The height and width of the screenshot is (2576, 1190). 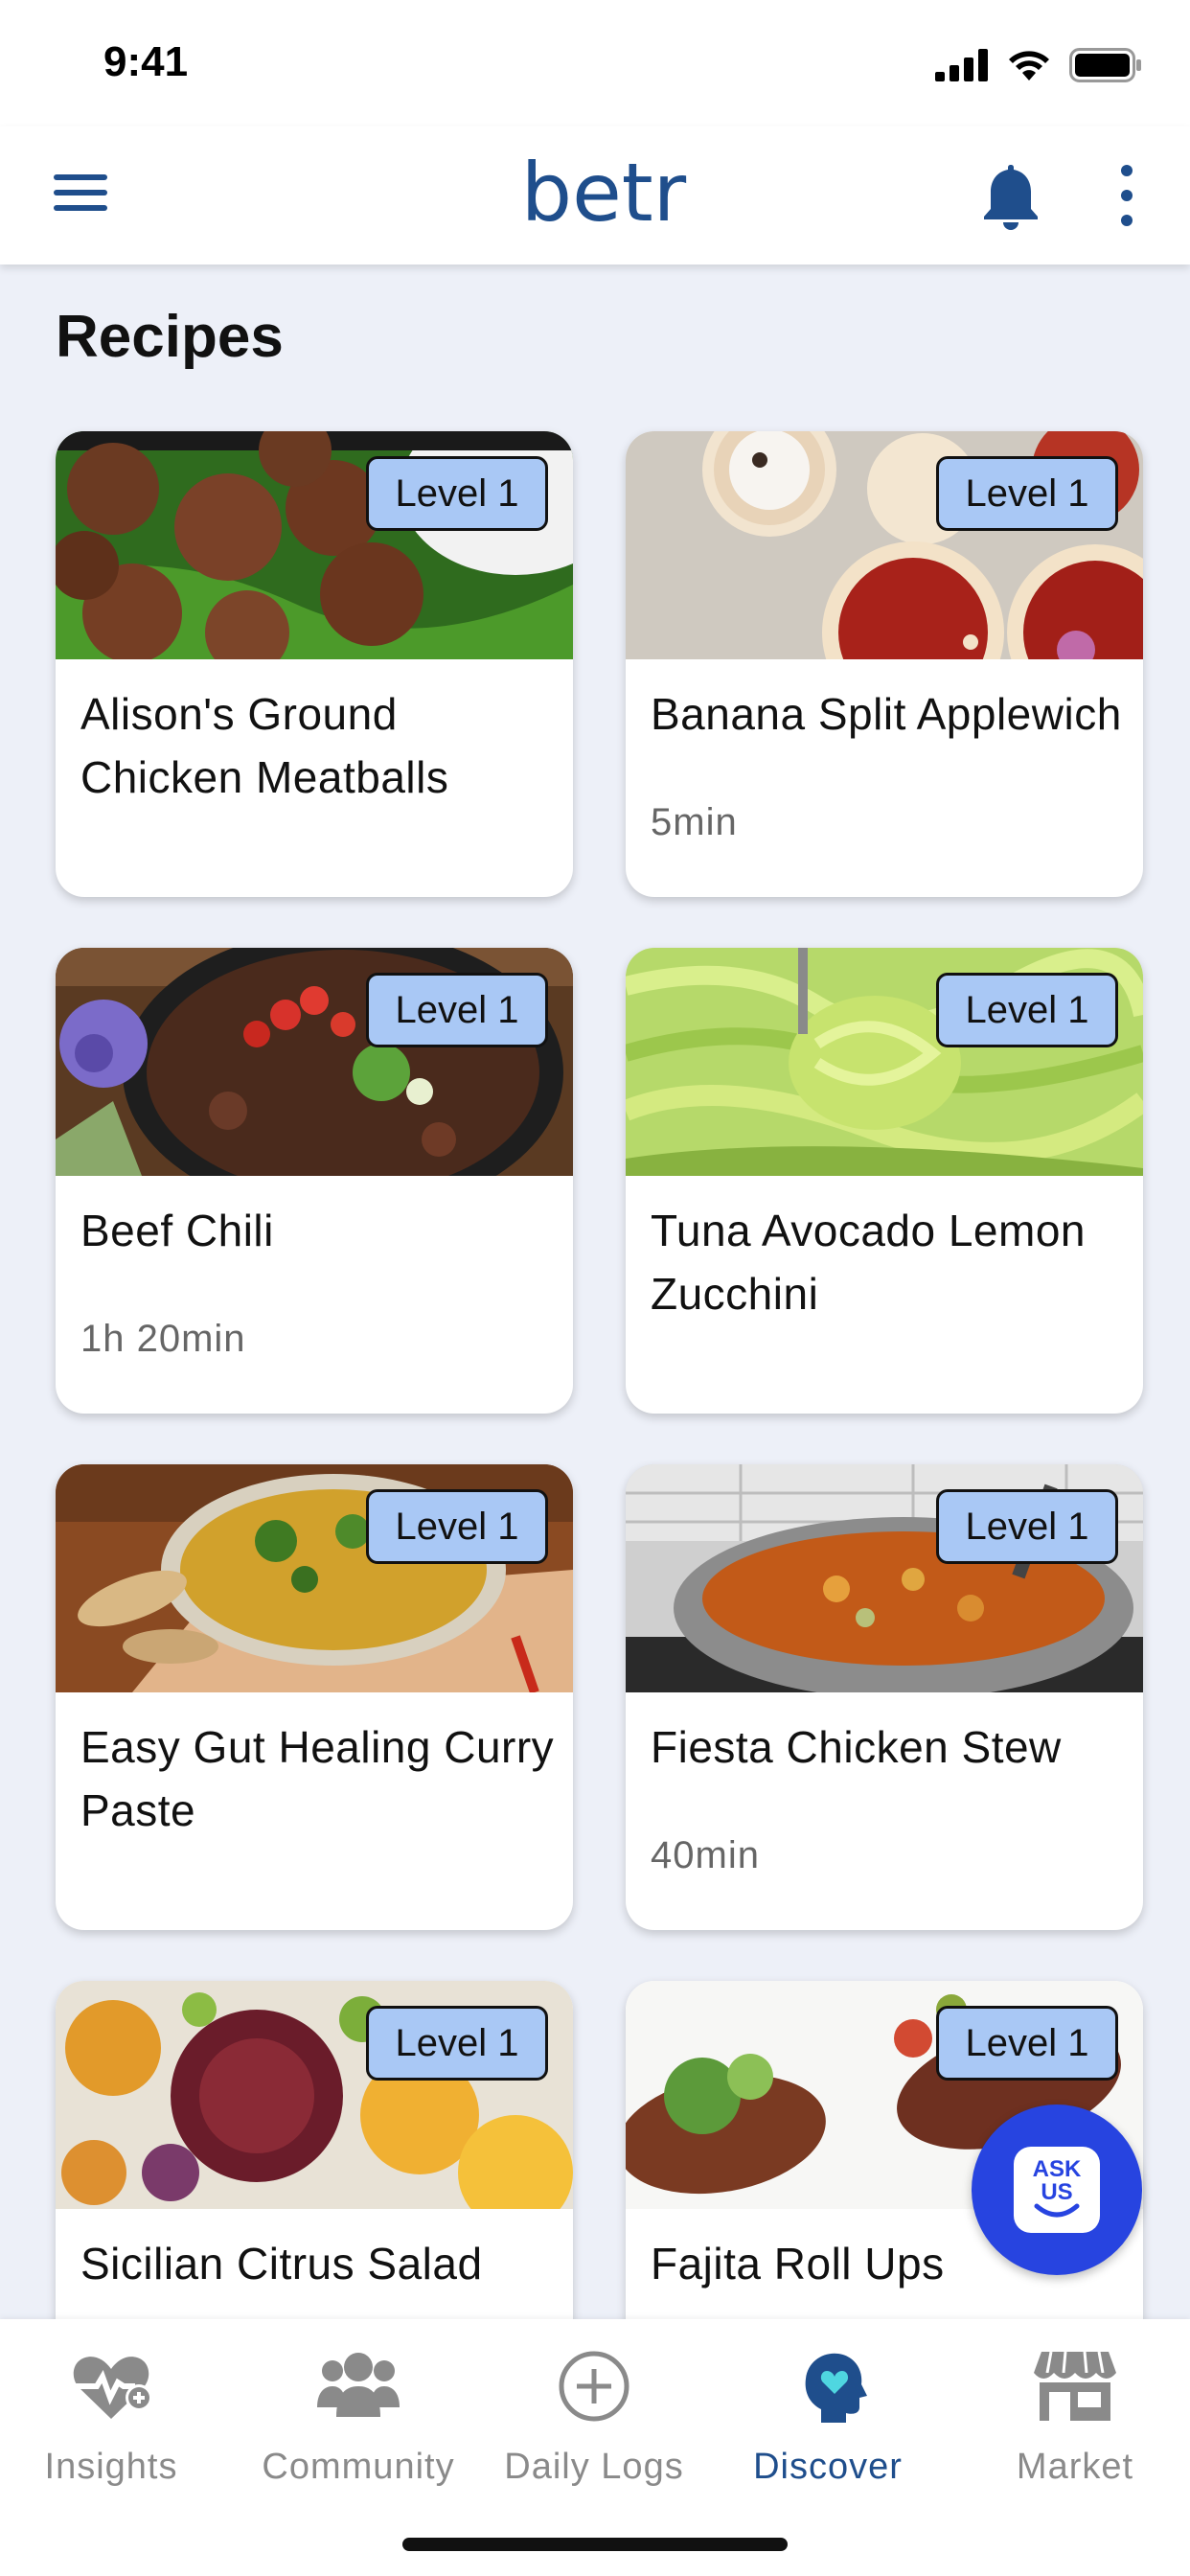 What do you see at coordinates (594, 2386) in the screenshot?
I see `plus-circle-icon` at bounding box center [594, 2386].